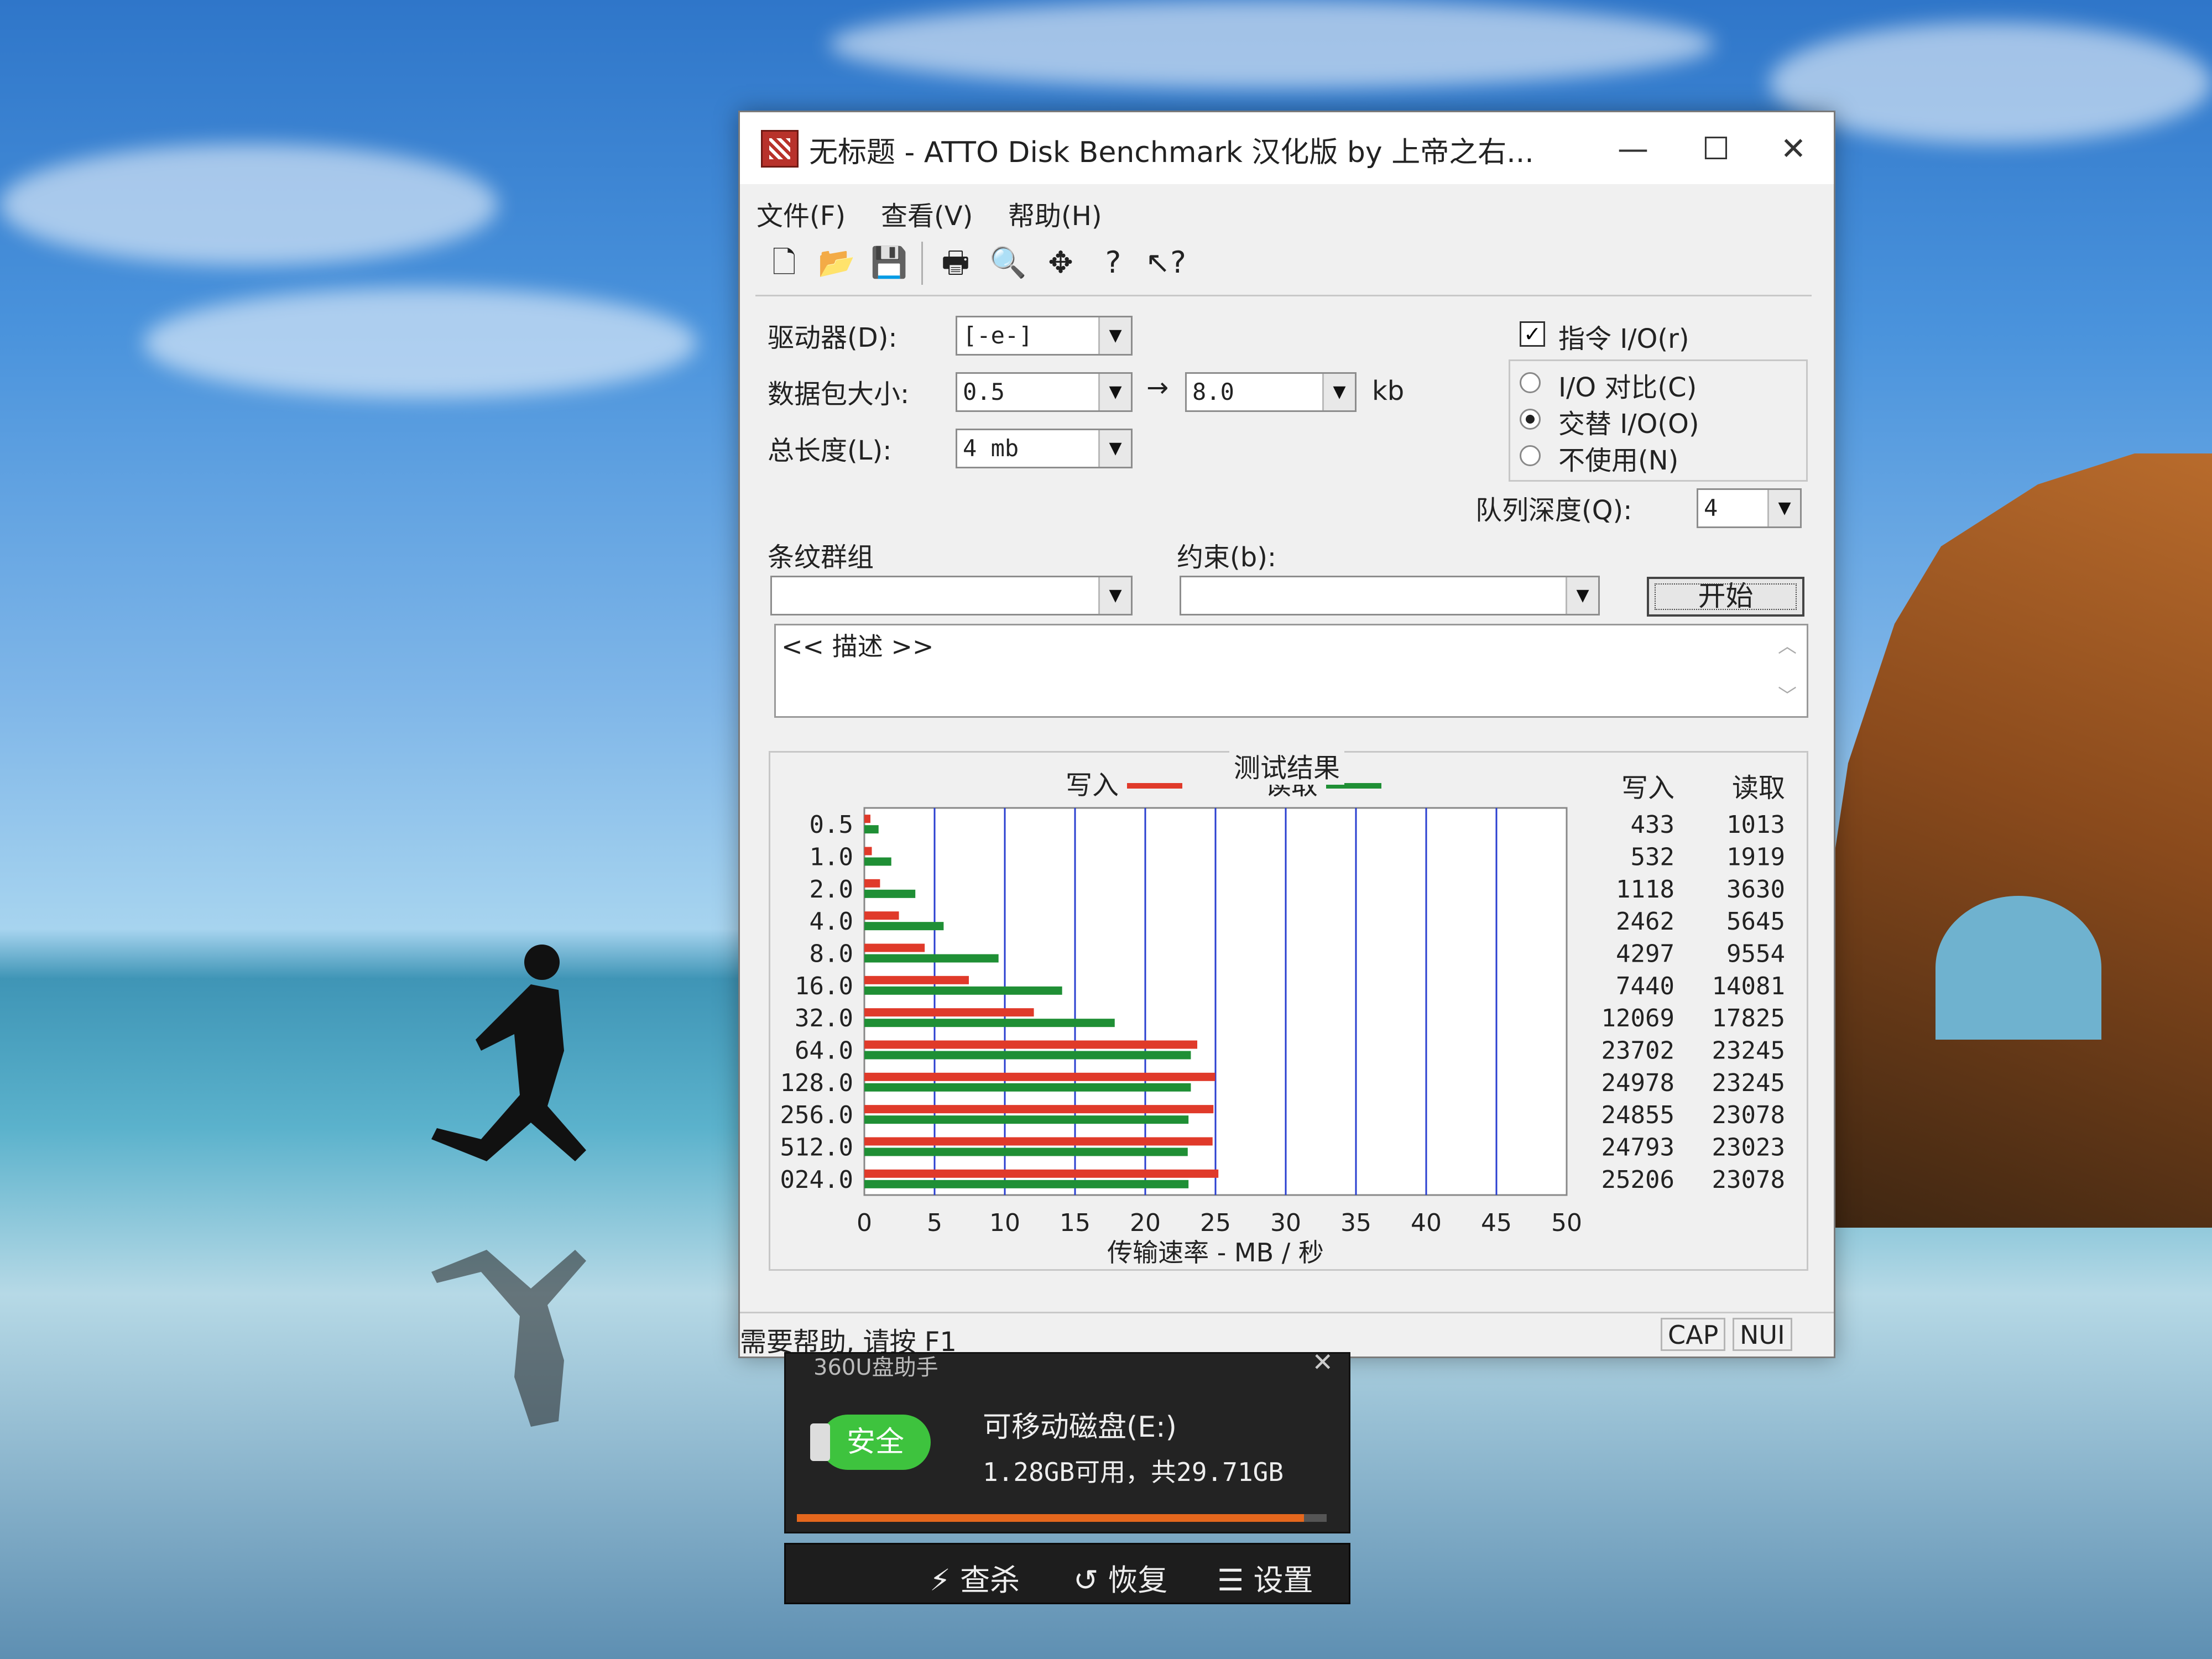 This screenshot has width=2212, height=1659. I want to click on io-compare-label: I/O 对比(C), so click(1627, 388).